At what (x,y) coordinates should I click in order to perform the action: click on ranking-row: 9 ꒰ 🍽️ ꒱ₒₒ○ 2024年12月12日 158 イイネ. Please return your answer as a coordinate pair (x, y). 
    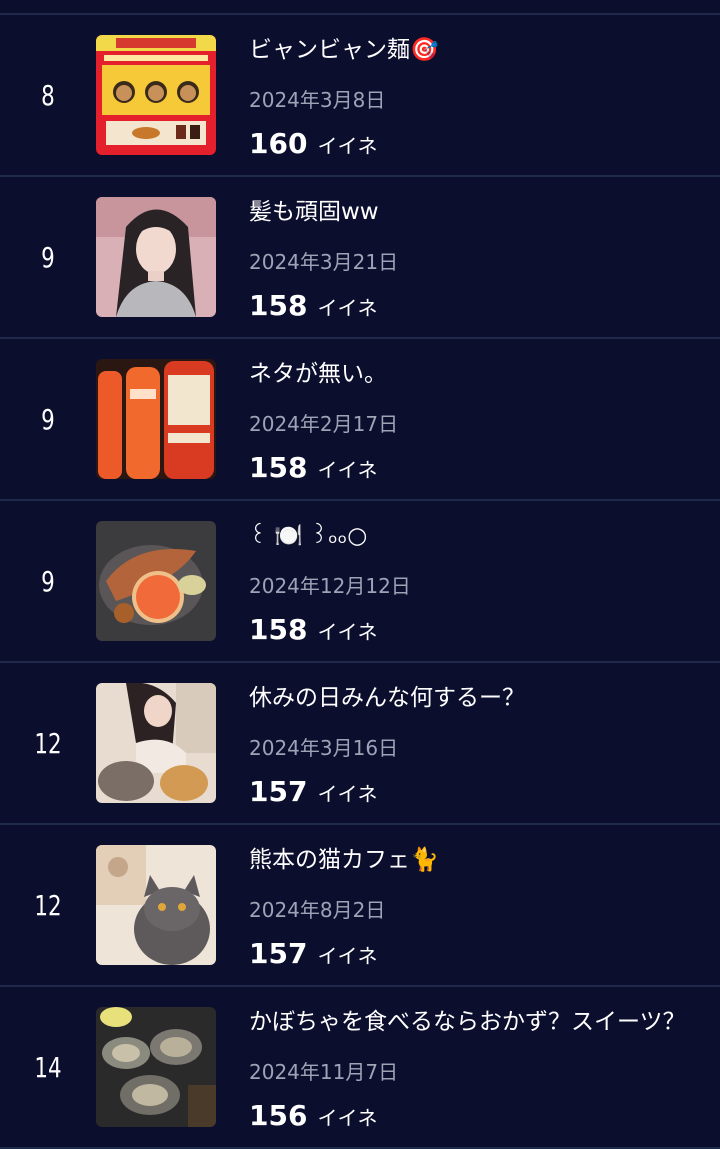
    Looking at the image, I should click on (360, 582).